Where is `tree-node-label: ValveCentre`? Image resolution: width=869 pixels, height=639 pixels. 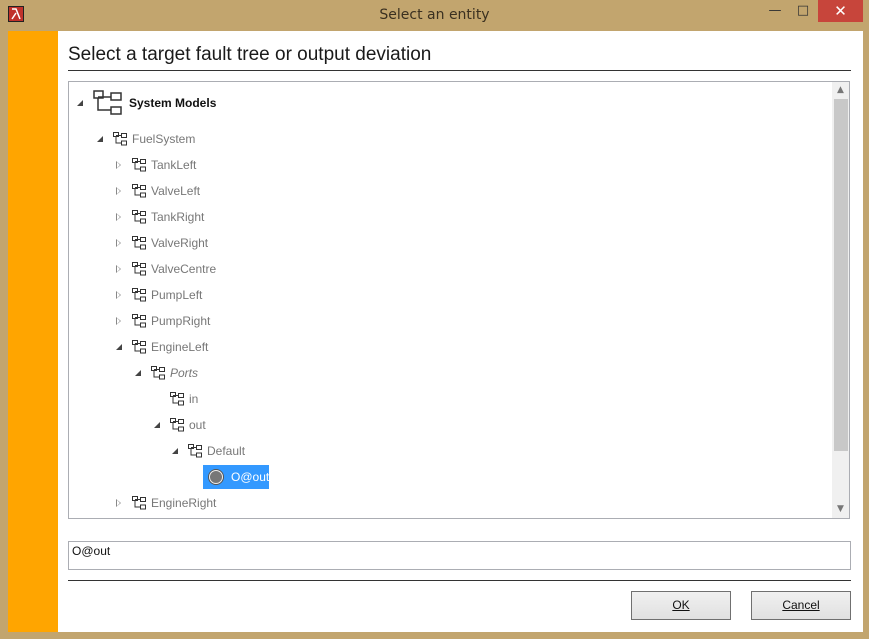 tree-node-label: ValveCentre is located at coordinates (184, 269).